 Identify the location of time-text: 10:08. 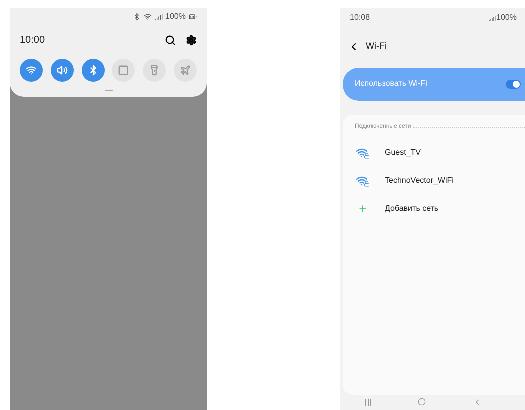
(360, 18).